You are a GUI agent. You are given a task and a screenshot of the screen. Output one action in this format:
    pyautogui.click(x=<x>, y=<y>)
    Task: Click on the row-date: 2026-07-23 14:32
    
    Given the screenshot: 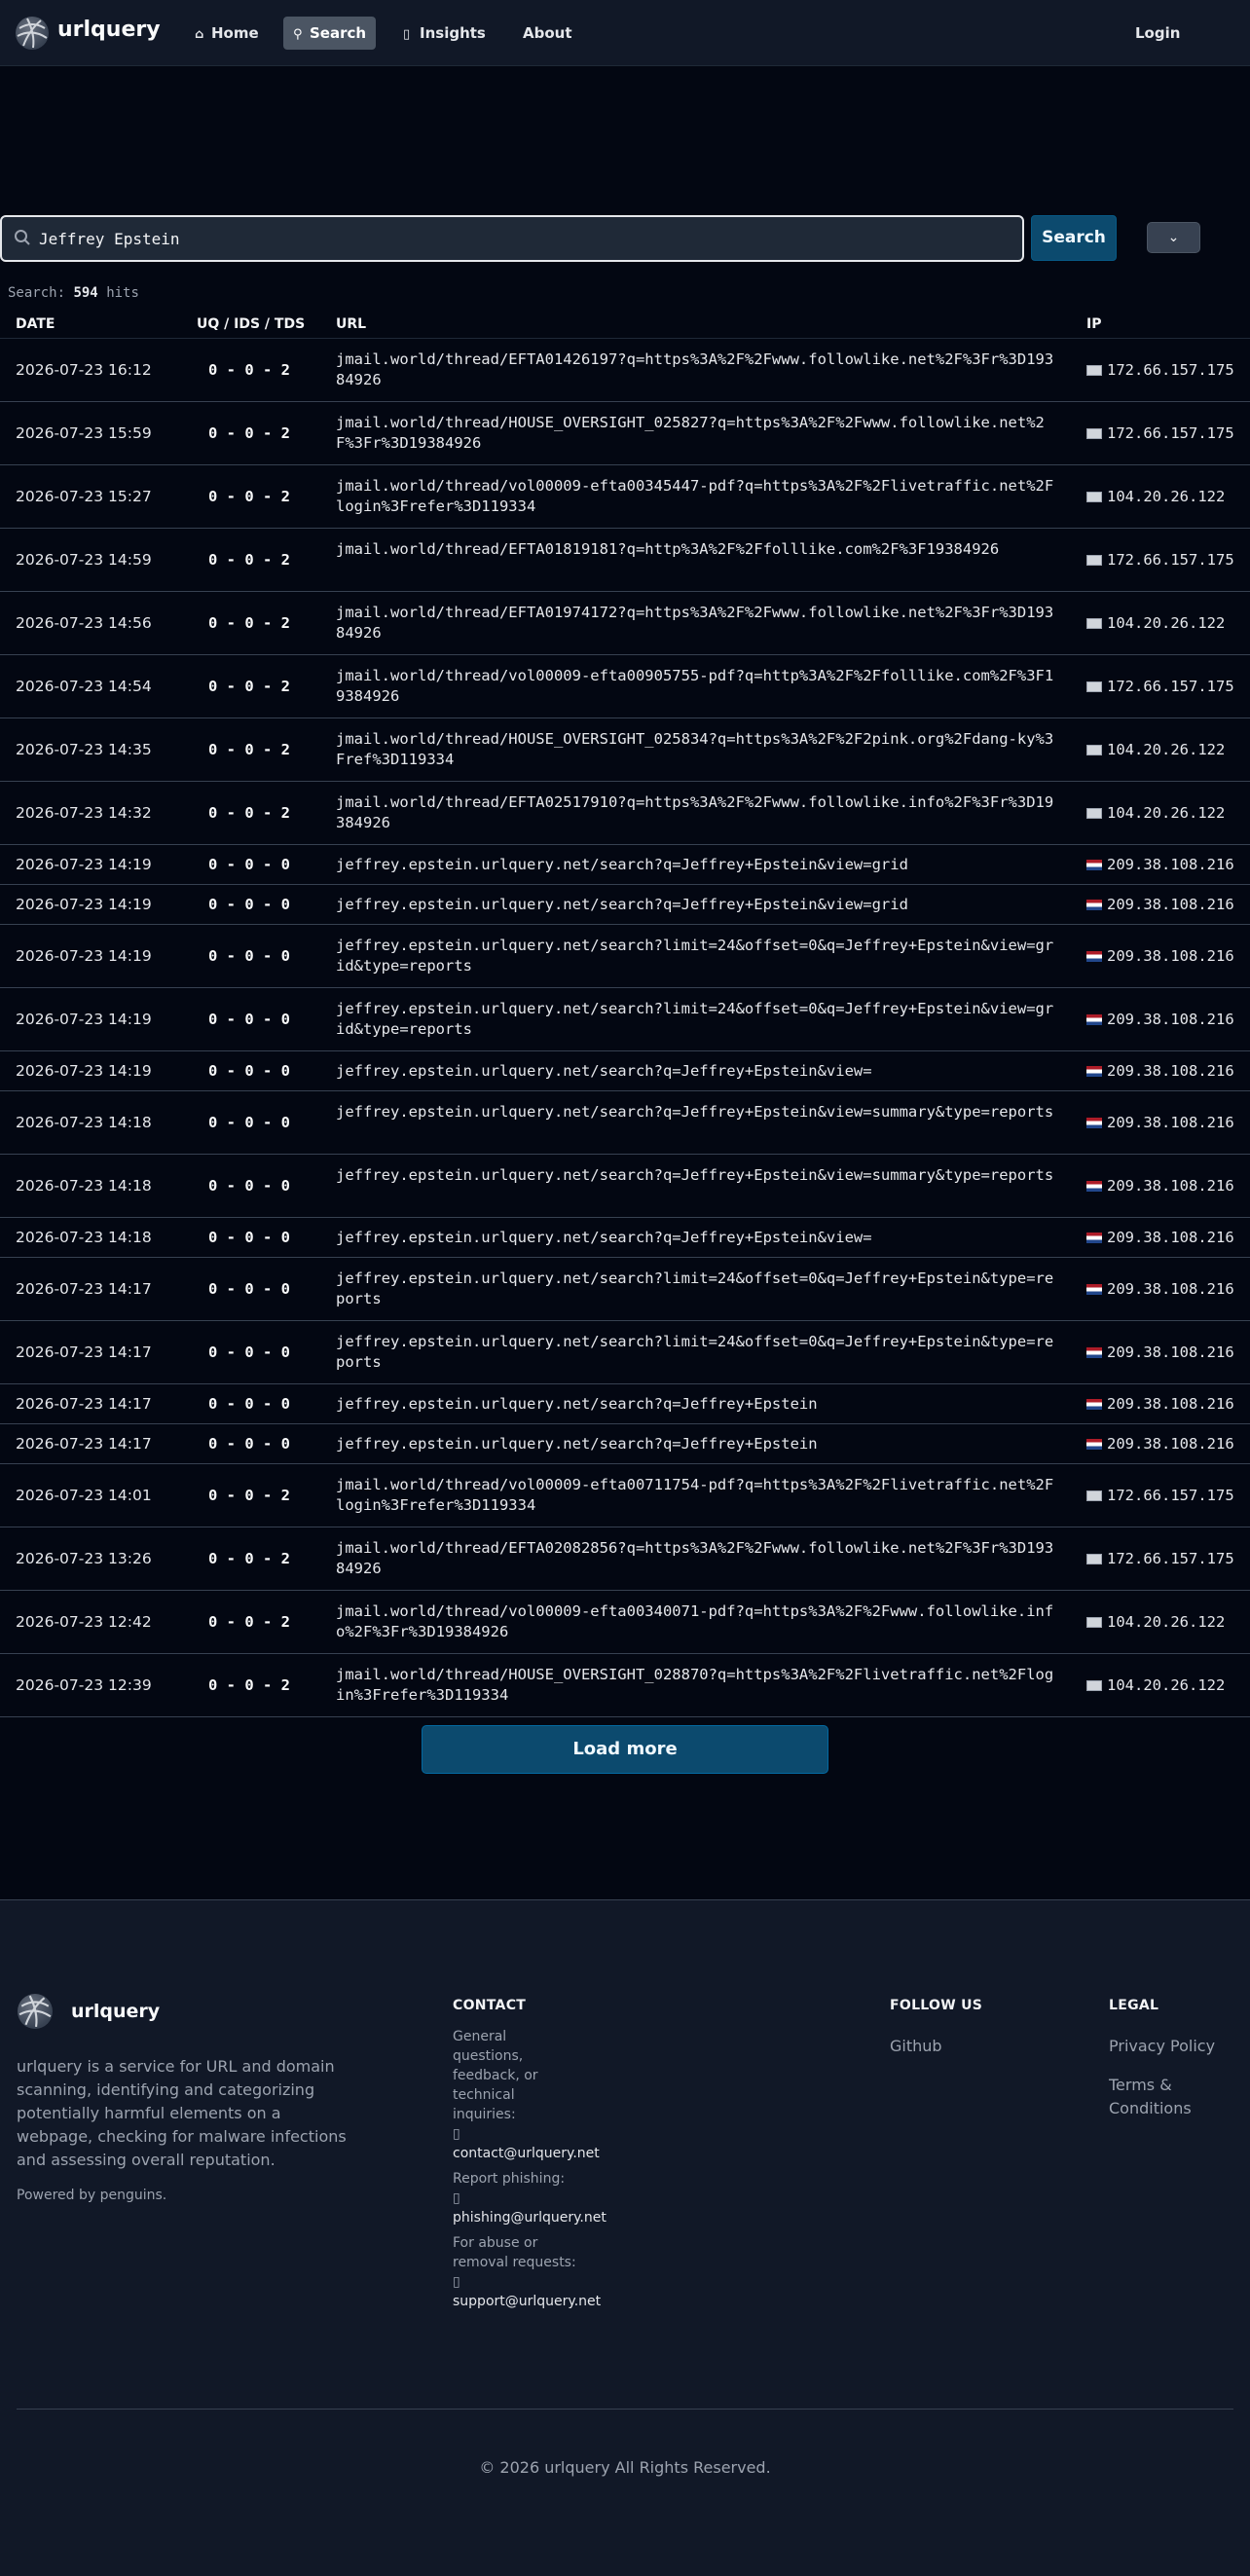 What is the action you would take?
    pyautogui.click(x=84, y=813)
    